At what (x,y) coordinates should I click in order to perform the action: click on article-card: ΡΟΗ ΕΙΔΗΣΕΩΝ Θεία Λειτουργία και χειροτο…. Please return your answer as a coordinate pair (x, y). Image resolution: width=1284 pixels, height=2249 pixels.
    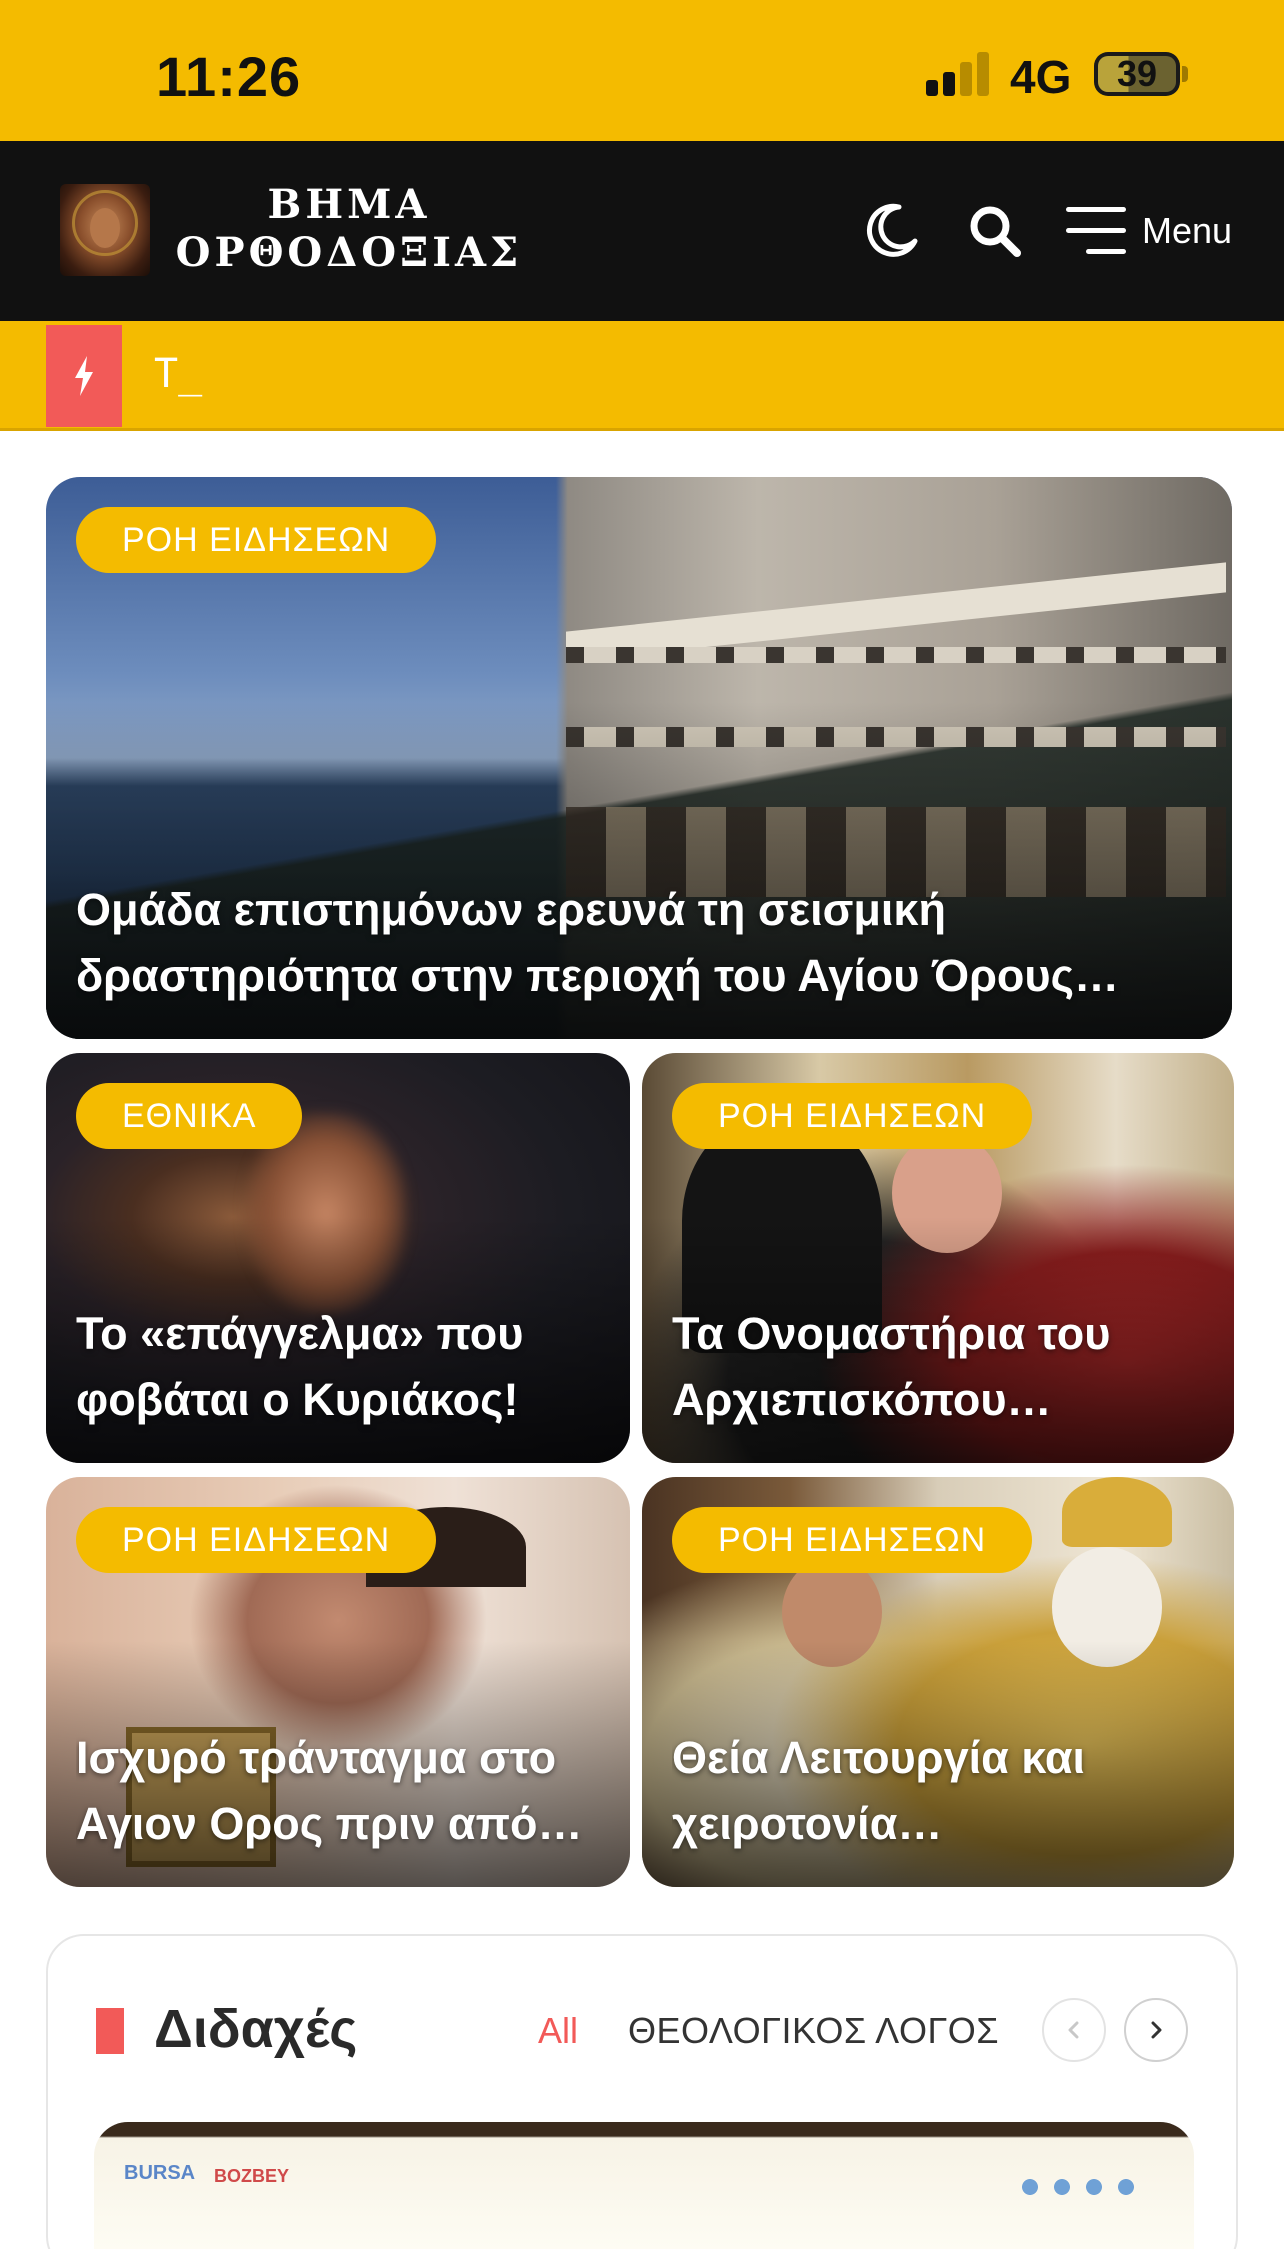
    Looking at the image, I should click on (938, 1682).